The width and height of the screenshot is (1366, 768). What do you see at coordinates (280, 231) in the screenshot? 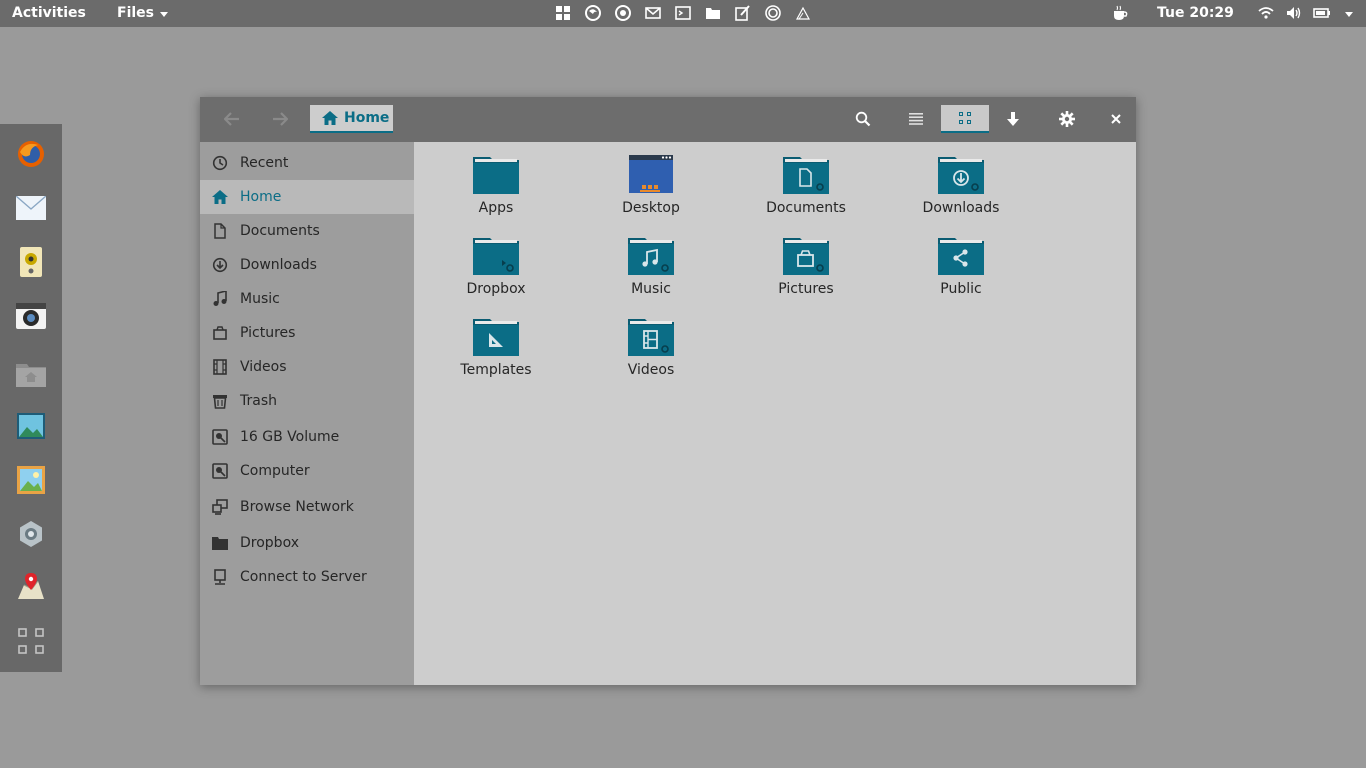
I see `sidebar-item-label: Documents` at bounding box center [280, 231].